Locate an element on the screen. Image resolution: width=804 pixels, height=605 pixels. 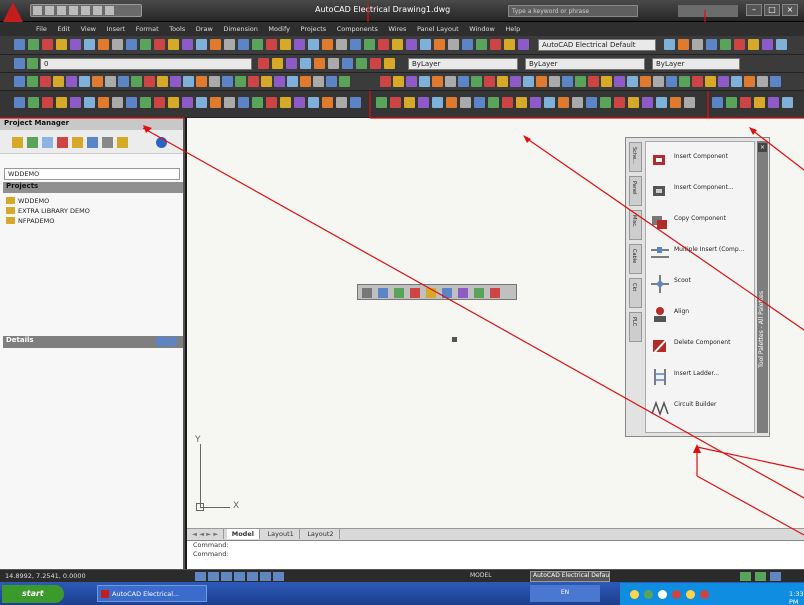
menu-file: File is located at coordinates (41, 27).